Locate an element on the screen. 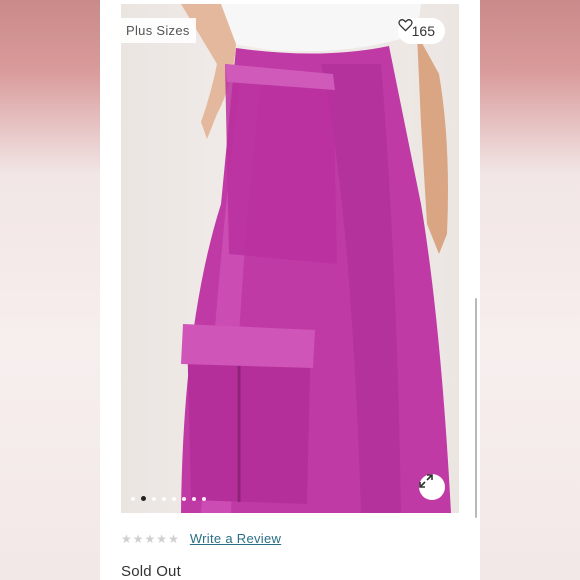 Image resolution: width=580 pixels, height=580 pixels. review-row: ★ ★ ★ ★ ★ Write a Review is located at coordinates (201, 538).